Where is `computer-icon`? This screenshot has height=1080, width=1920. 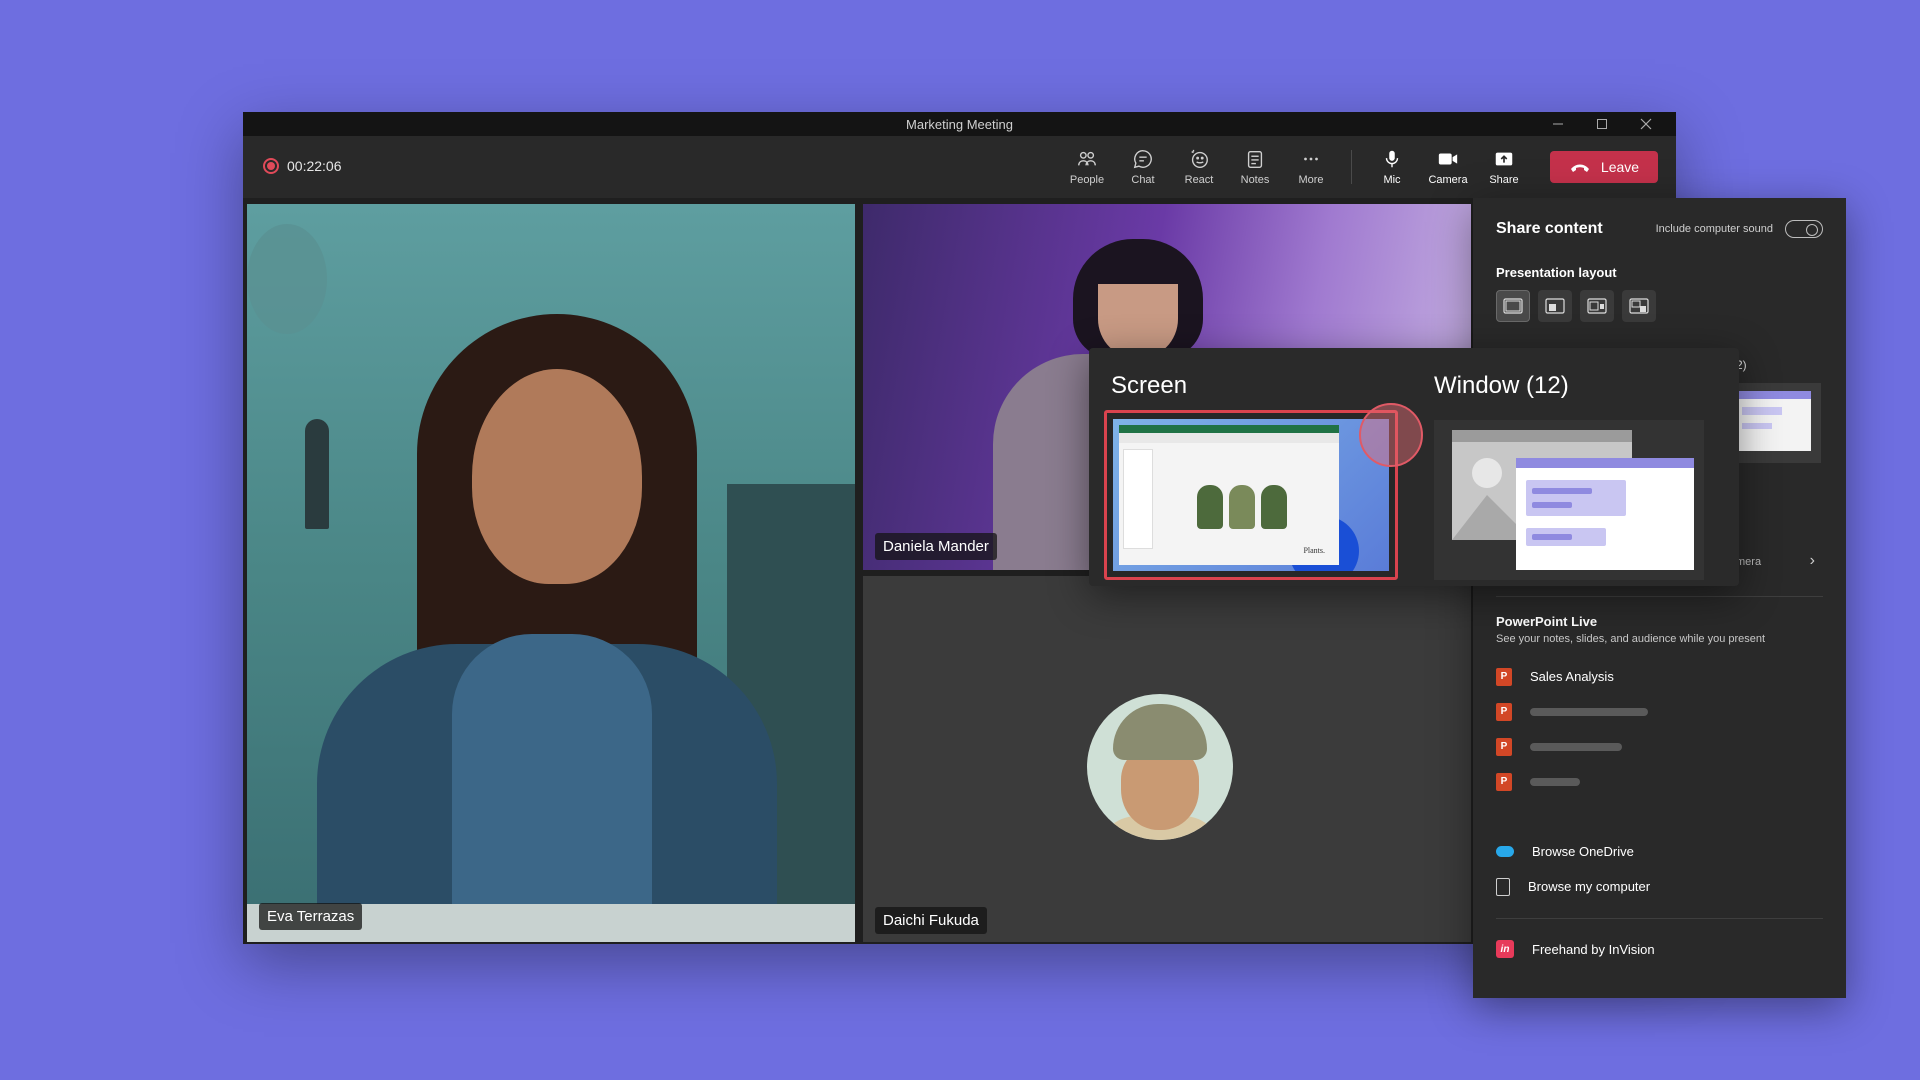
computer-icon is located at coordinates (1503, 886).